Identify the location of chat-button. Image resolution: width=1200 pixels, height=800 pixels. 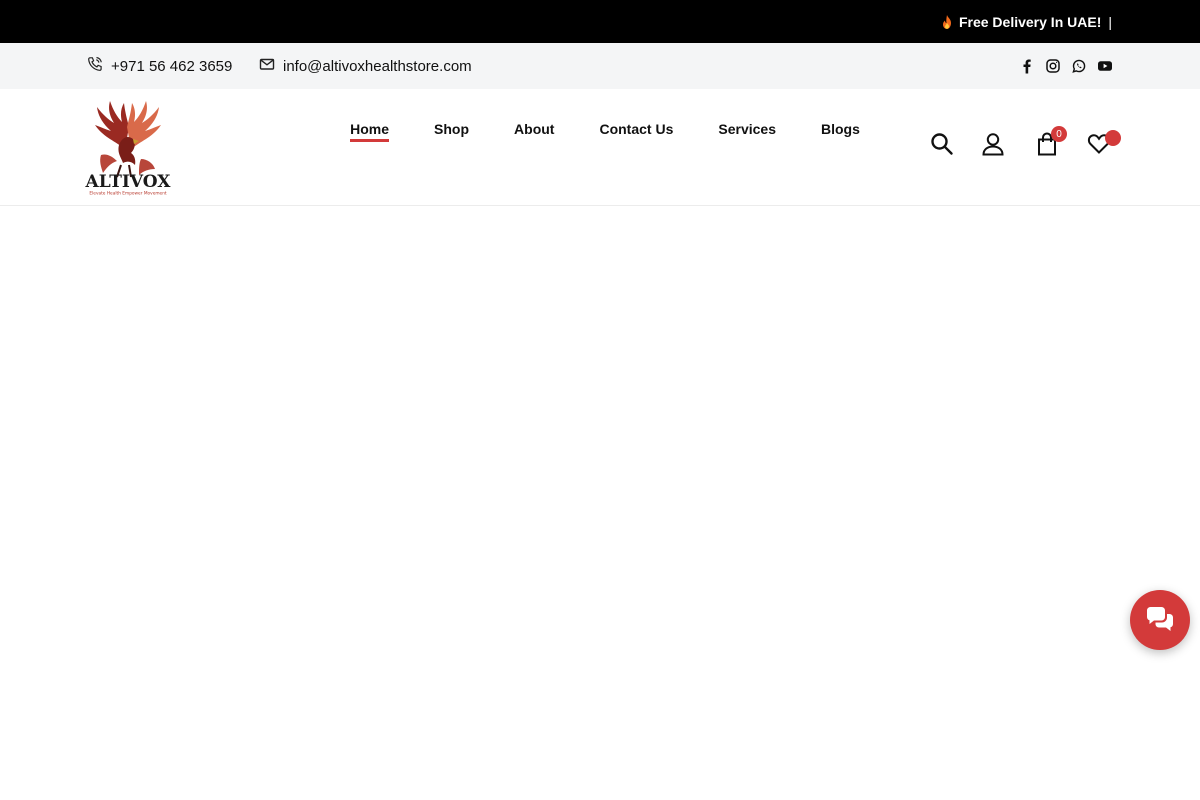
(1160, 620).